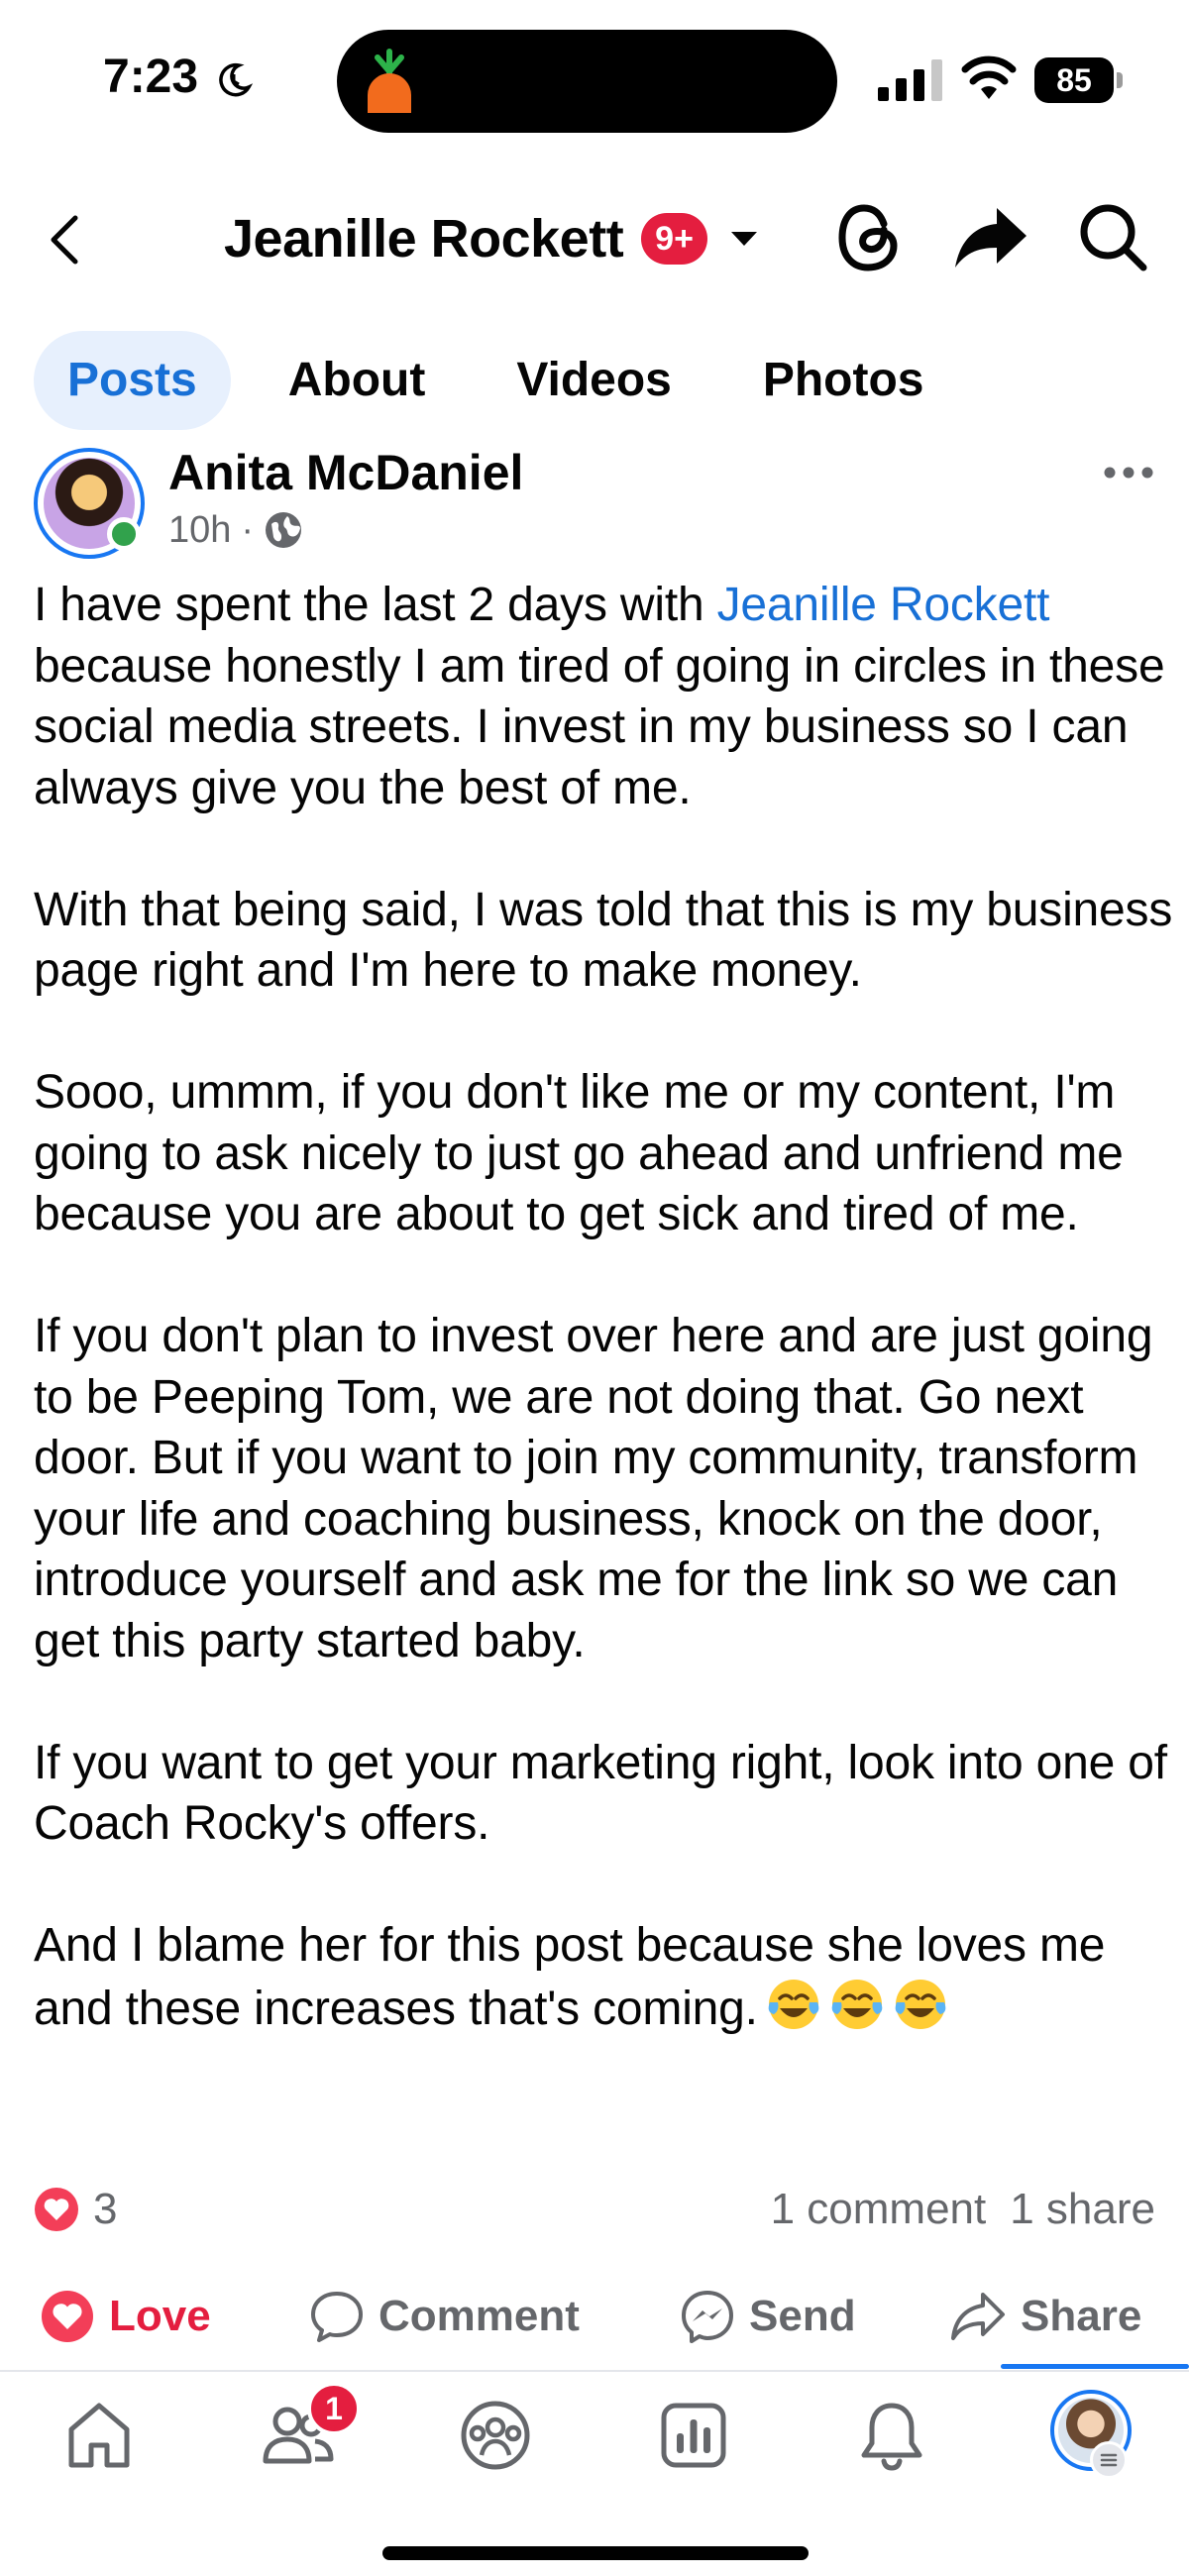 This screenshot has height=2576, width=1189. I want to click on post-action-bar: Love Comment Send Share, so click(594, 2316).